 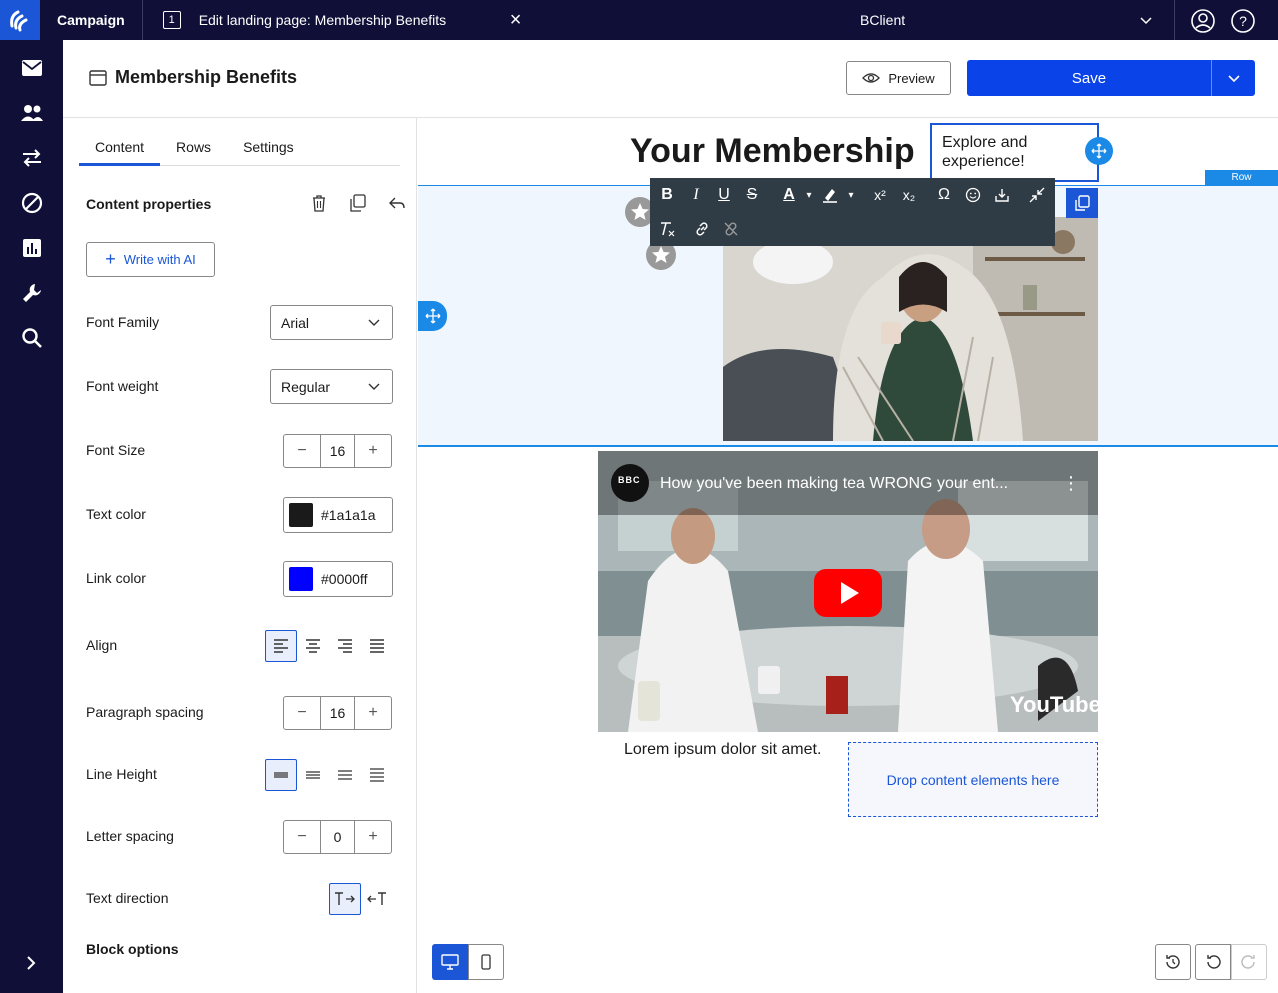 What do you see at coordinates (1099, 151) in the screenshot?
I see `move-handle-icon` at bounding box center [1099, 151].